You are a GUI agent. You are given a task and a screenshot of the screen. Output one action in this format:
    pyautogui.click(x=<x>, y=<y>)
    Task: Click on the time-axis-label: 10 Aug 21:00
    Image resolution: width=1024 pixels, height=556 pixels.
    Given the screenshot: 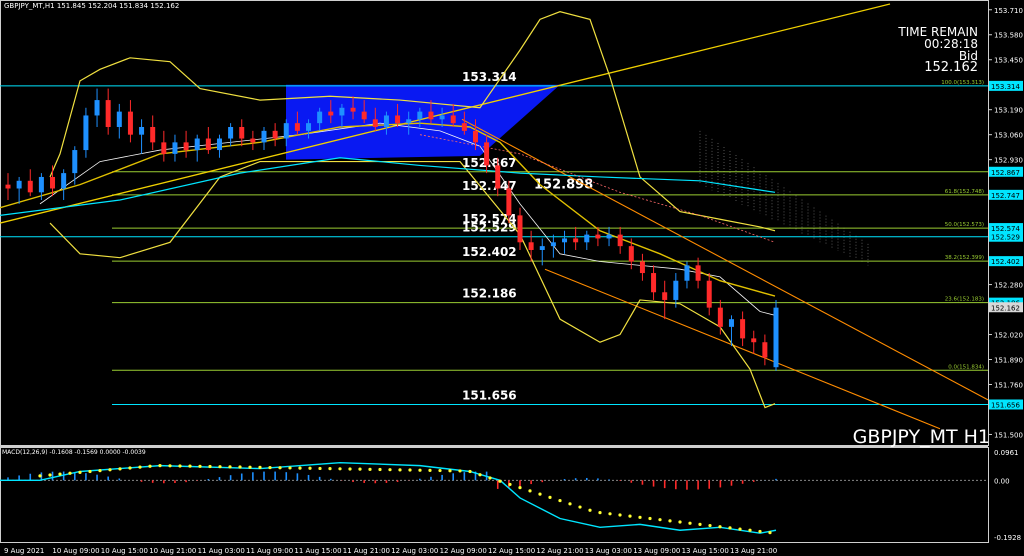 What is the action you would take?
    pyautogui.click(x=172, y=551)
    